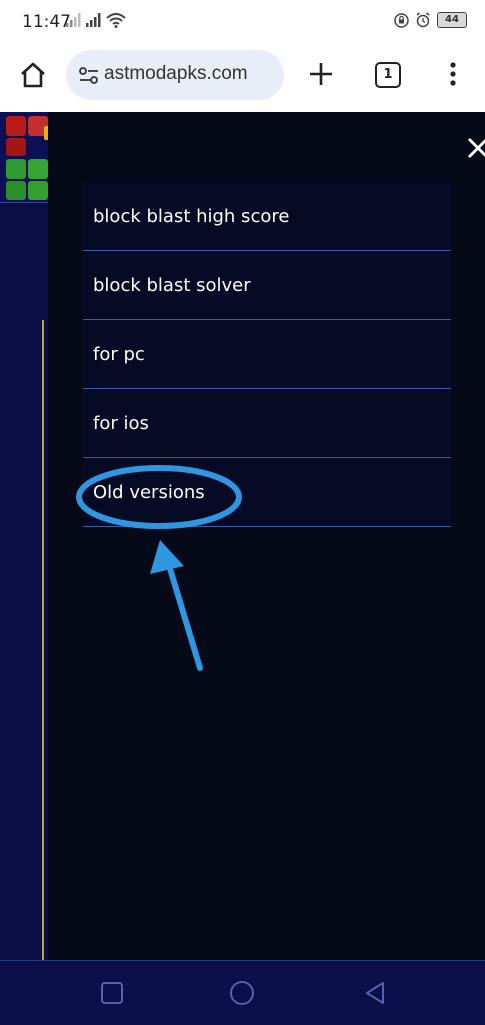  What do you see at coordinates (452, 20) in the screenshot?
I see `battery-indicator: 44` at bounding box center [452, 20].